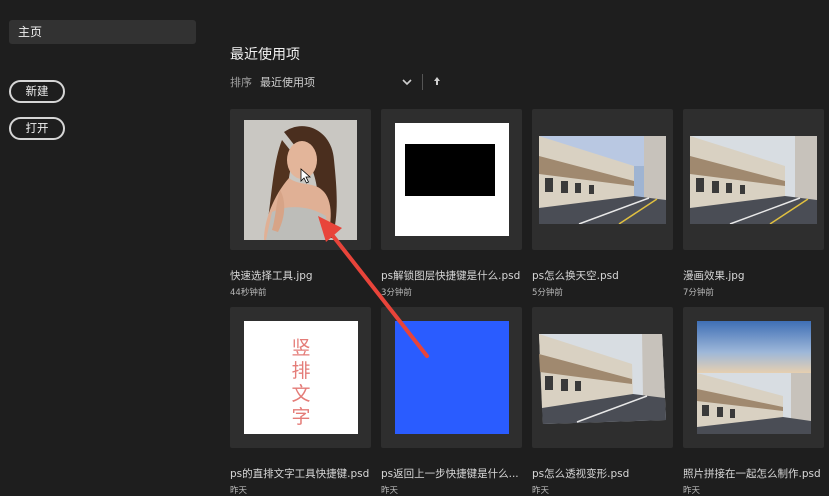 This screenshot has height=496, width=829. Describe the element at coordinates (547, 293) in the screenshot. I see `file-time: 5分钟前` at that location.